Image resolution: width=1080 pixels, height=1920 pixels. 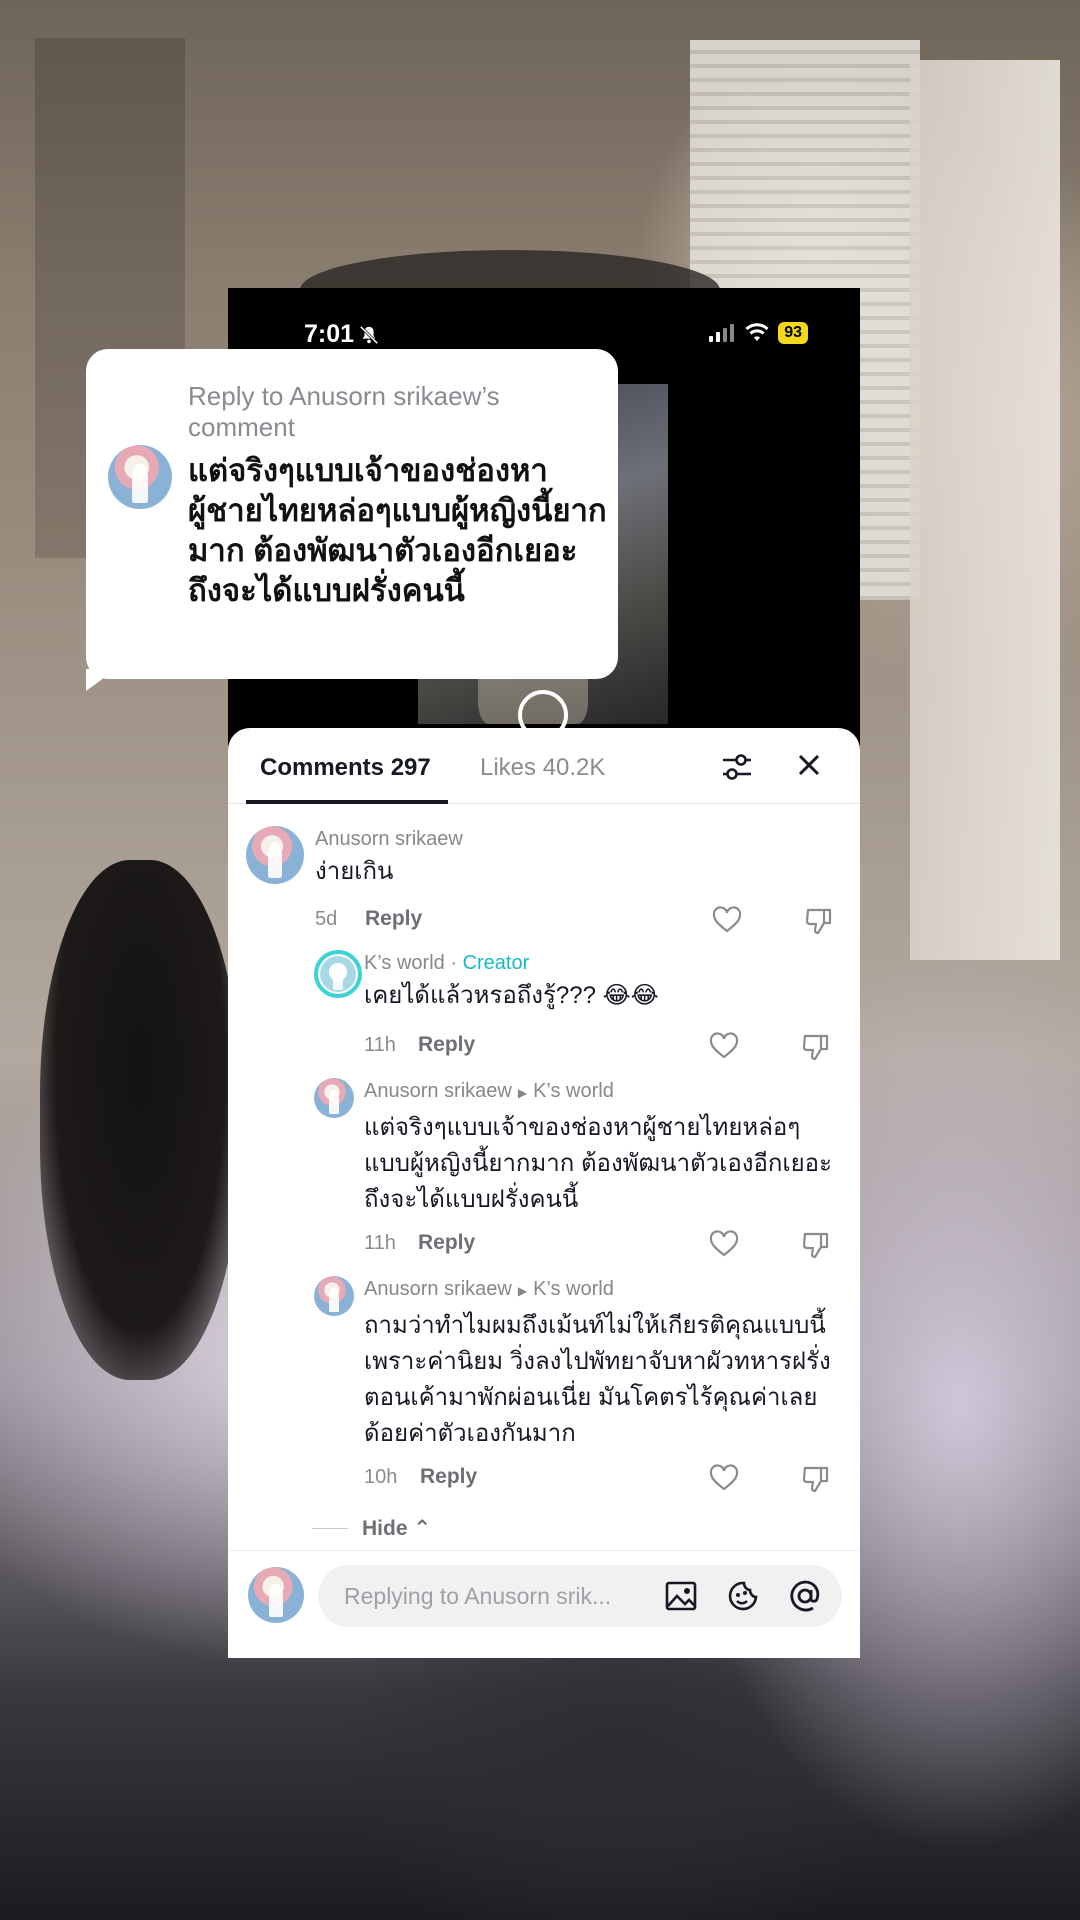 What do you see at coordinates (389, 839) in the screenshot?
I see `comment-author: Anusorn srikaew` at bounding box center [389, 839].